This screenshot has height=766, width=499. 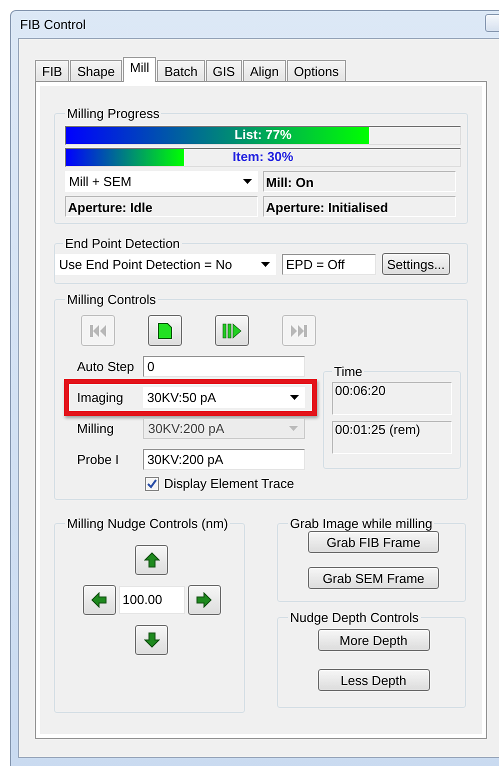 What do you see at coordinates (263, 135) in the screenshot?
I see `progress-label: List: 77%` at bounding box center [263, 135].